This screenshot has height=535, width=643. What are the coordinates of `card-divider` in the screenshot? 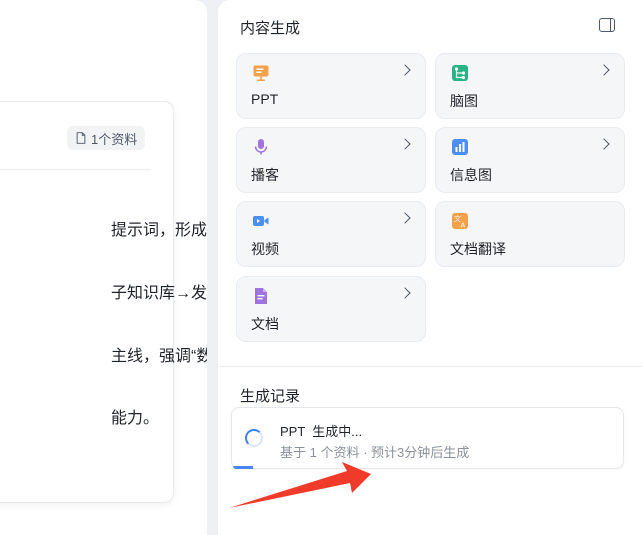 It's located at (75, 169).